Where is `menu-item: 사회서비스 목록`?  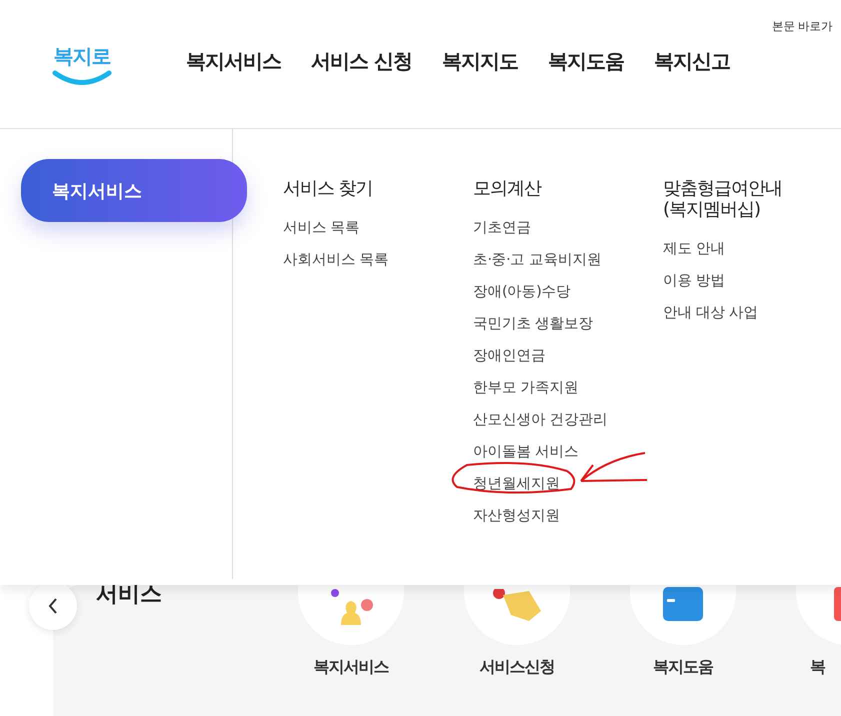 menu-item: 사회서비스 목록 is located at coordinates (336, 260).